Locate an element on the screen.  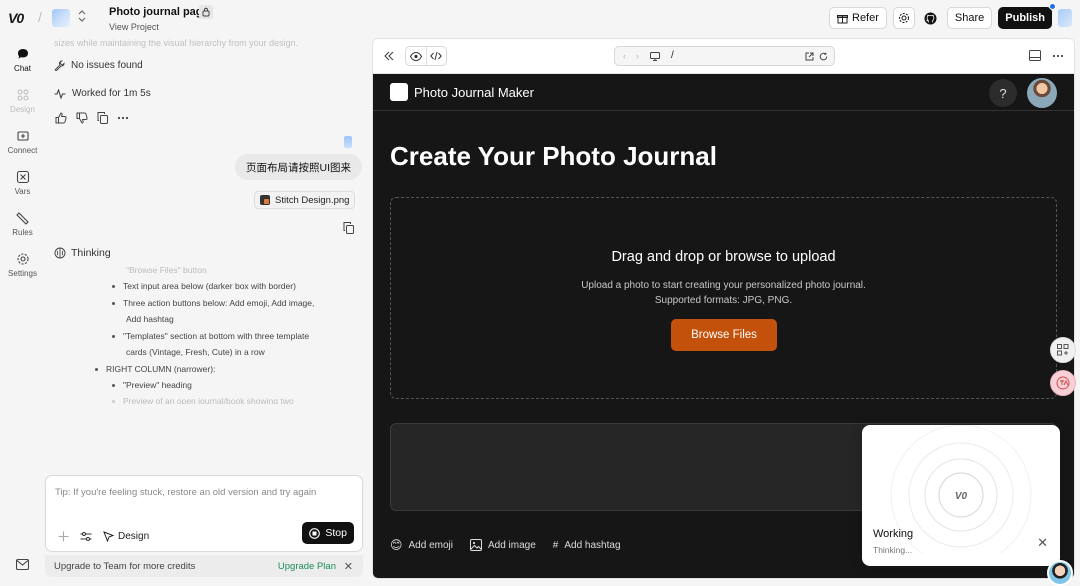
widget-add-button is located at coordinates (1063, 350).